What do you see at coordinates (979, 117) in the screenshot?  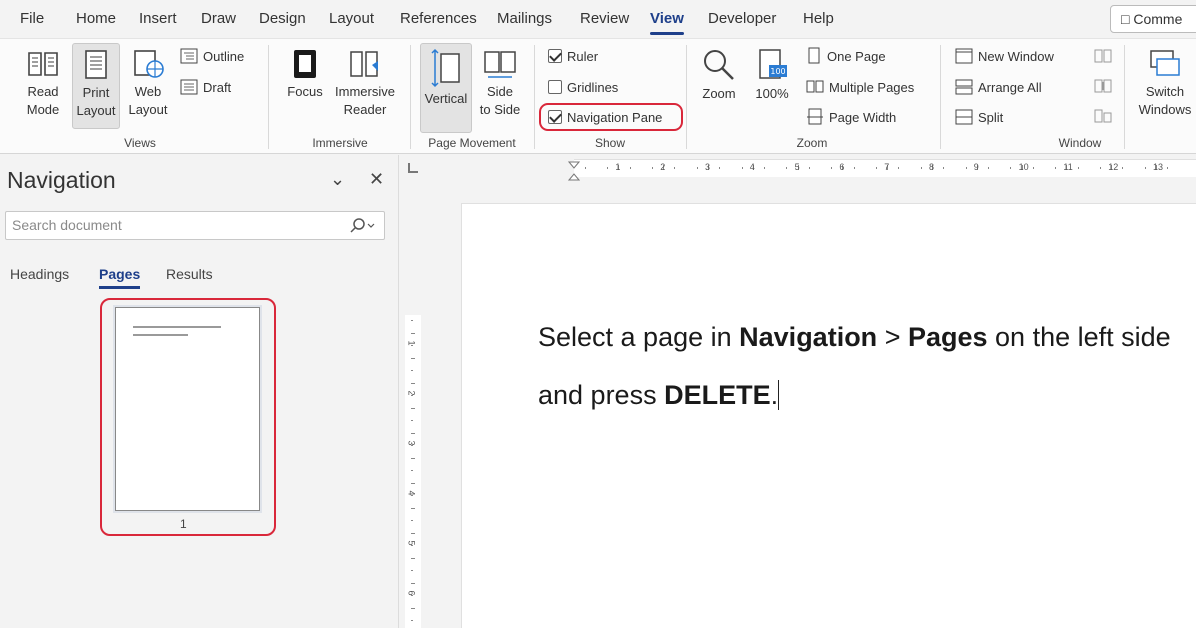 I see `split-button: Split` at bounding box center [979, 117].